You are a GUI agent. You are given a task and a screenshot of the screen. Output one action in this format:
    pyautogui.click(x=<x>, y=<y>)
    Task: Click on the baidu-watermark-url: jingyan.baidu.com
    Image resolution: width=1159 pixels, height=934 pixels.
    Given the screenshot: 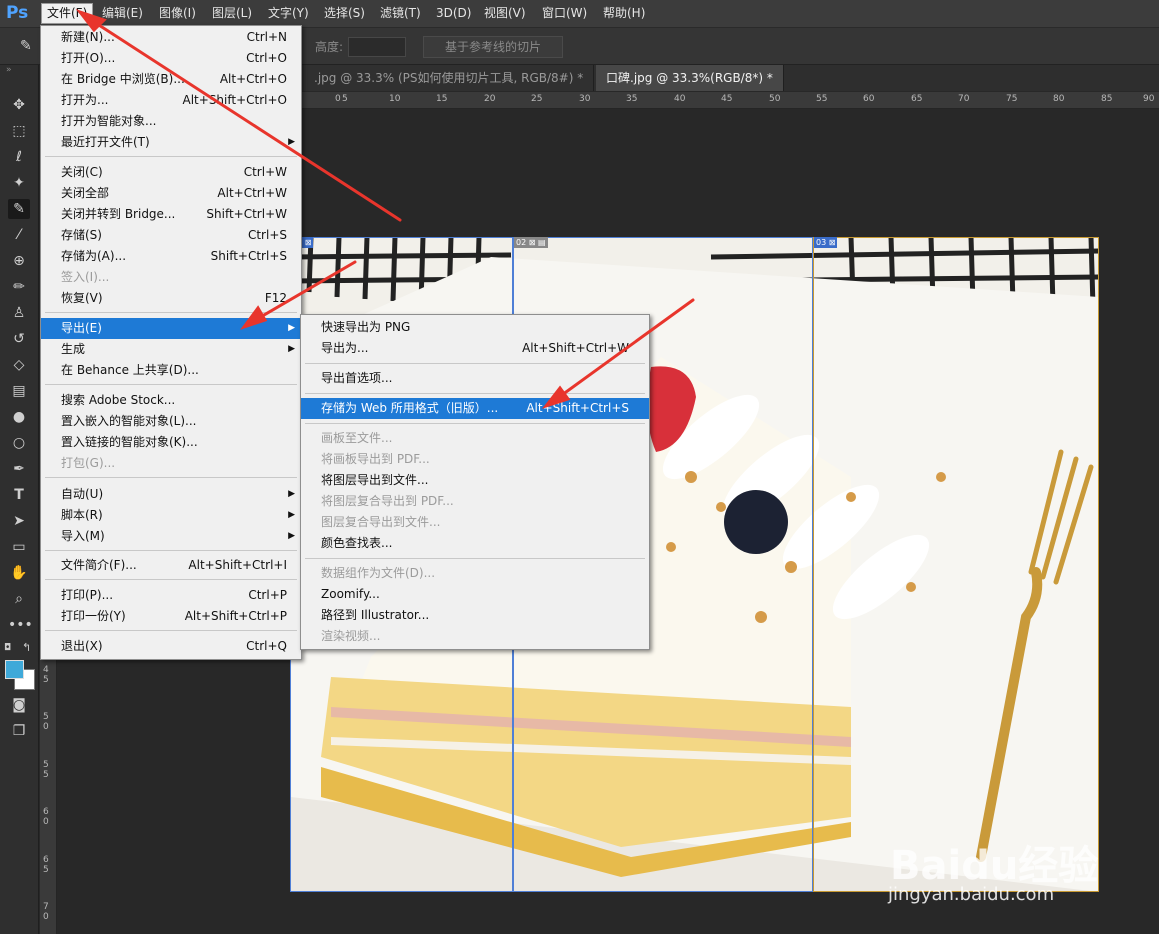 What is the action you would take?
    pyautogui.click(x=971, y=894)
    